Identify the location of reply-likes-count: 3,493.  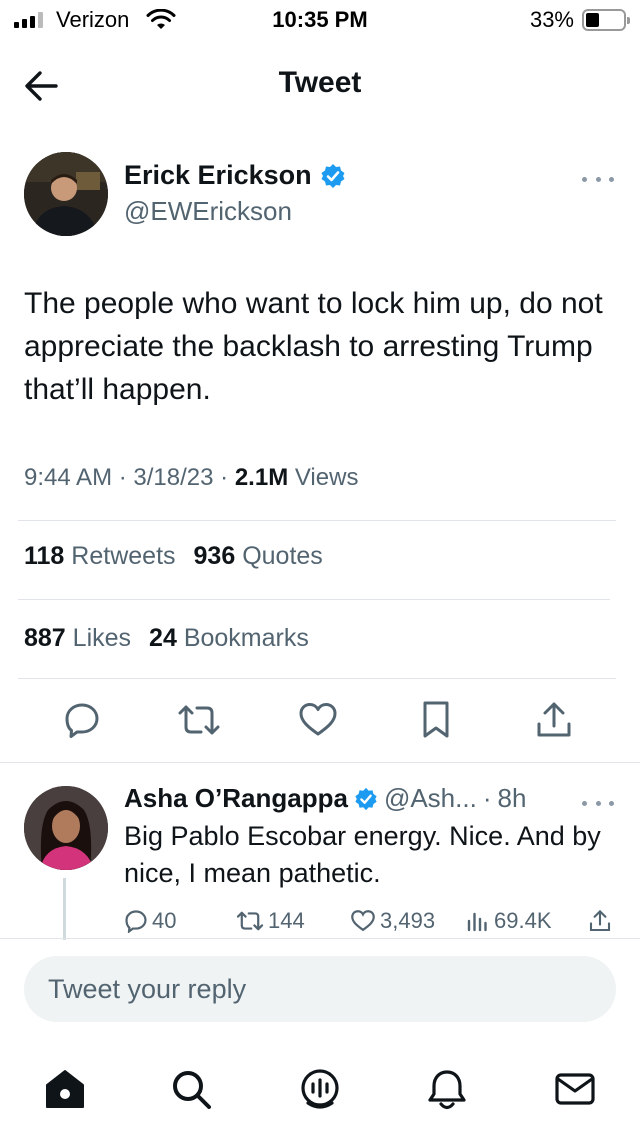
(408, 920).